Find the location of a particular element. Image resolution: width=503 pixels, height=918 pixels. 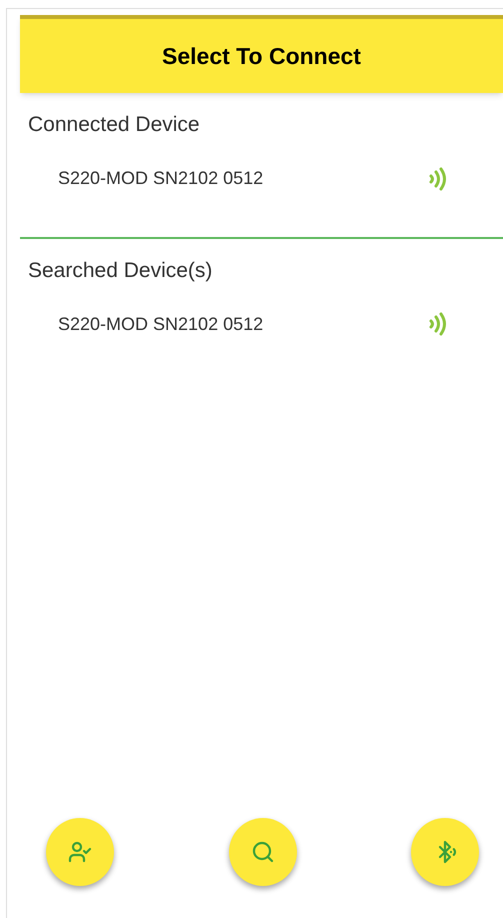

section-title: Connected Device is located at coordinates (114, 125).